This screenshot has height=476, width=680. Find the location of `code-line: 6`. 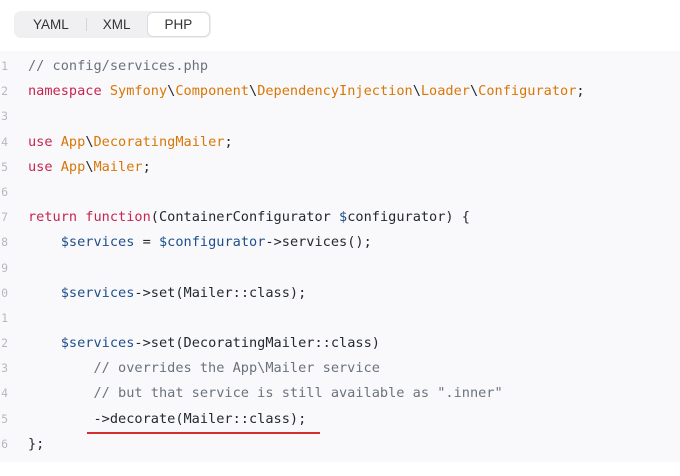

code-line: 6 is located at coordinates (340, 192).